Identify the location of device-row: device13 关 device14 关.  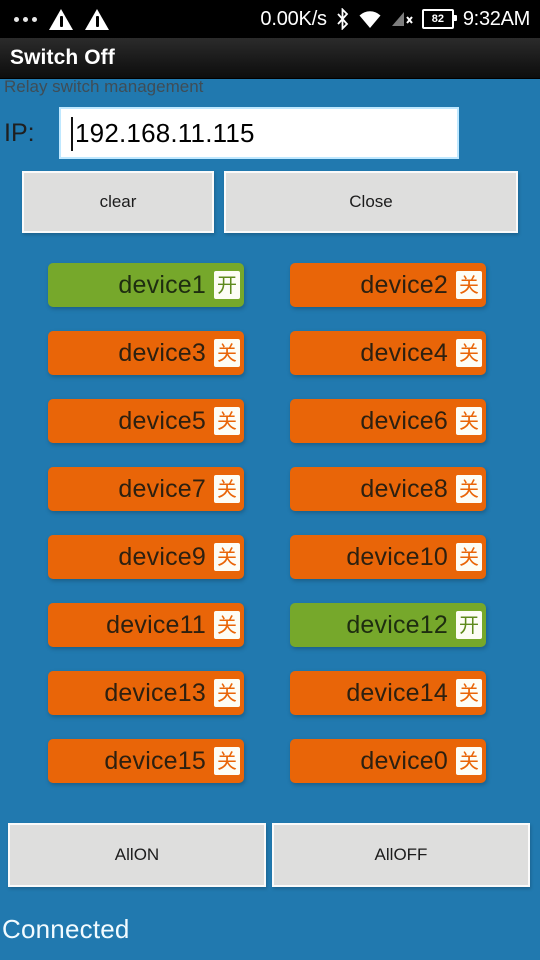
(270, 705).